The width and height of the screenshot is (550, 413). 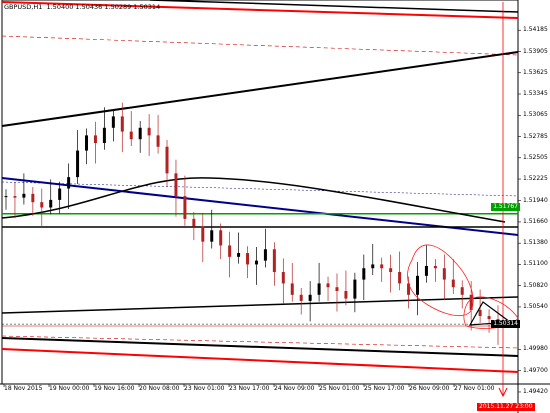 I want to click on time-tick-label: 19 Nov 16:00, so click(x=114, y=388).